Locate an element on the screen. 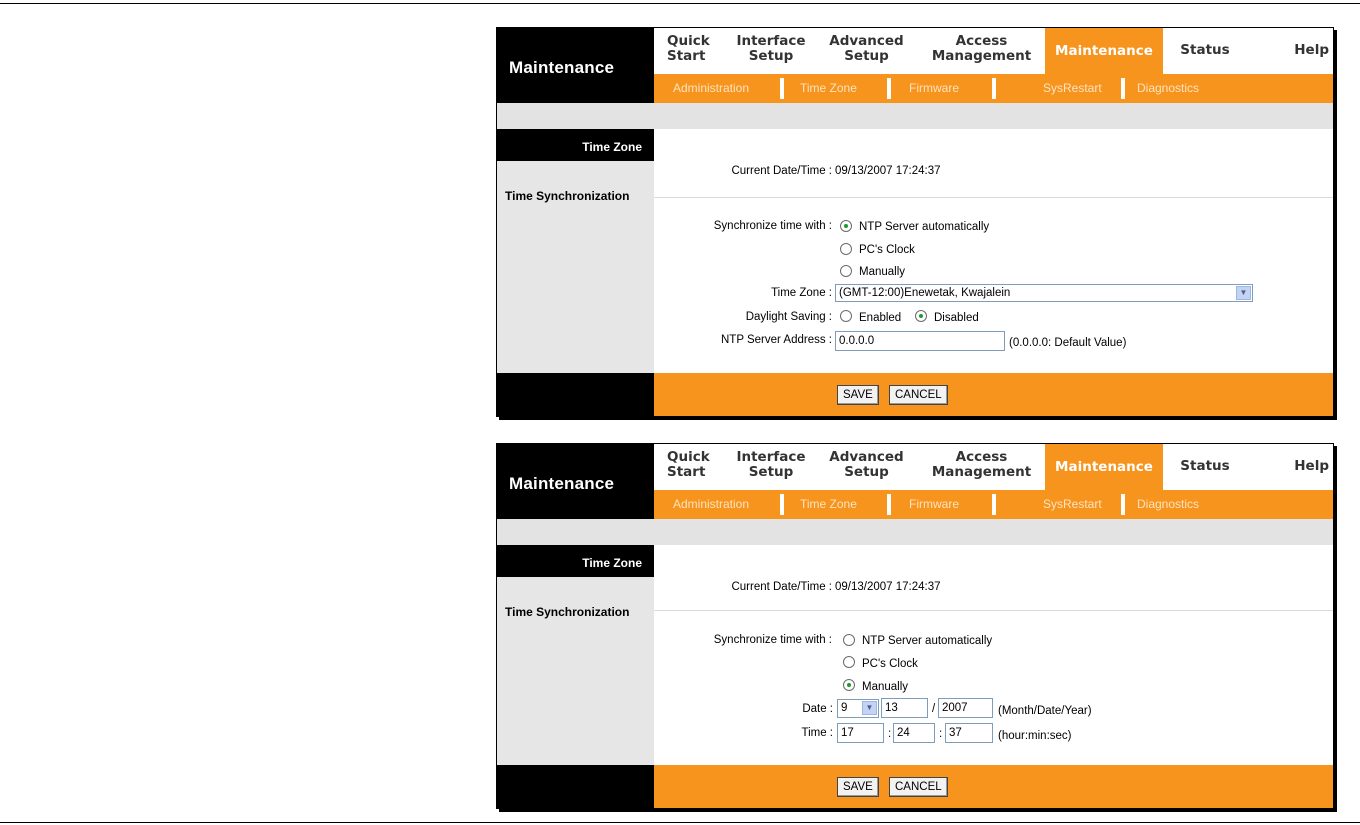 The image size is (1360, 825). sync-ntp-label: NTP Server automatically is located at coordinates (927, 641).